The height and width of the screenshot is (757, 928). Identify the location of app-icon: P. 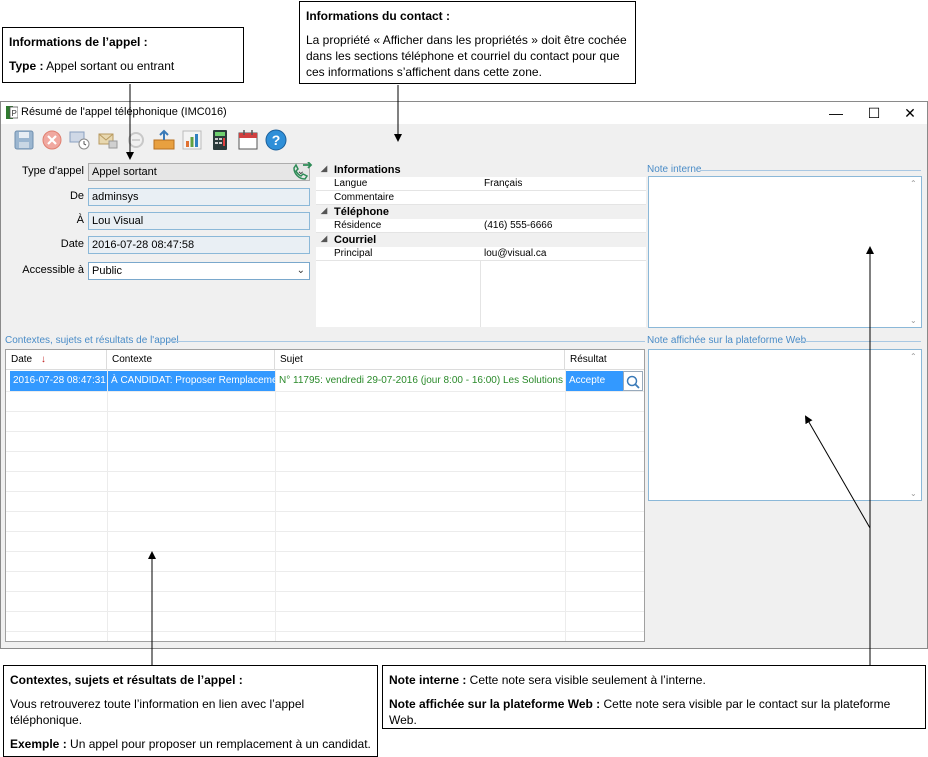
(12, 112).